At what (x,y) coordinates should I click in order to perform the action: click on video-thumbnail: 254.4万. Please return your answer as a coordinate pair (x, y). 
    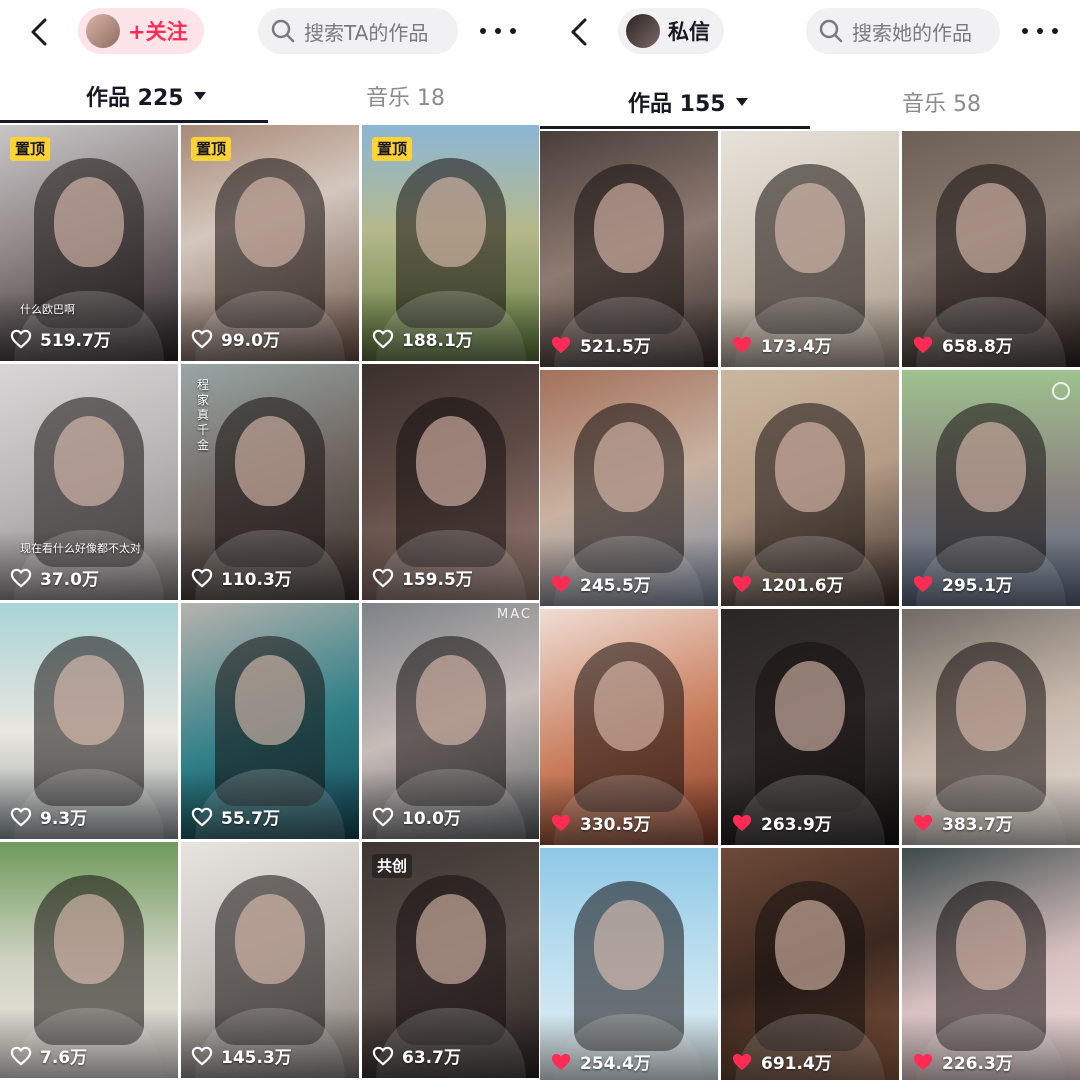
    Looking at the image, I should click on (629, 964).